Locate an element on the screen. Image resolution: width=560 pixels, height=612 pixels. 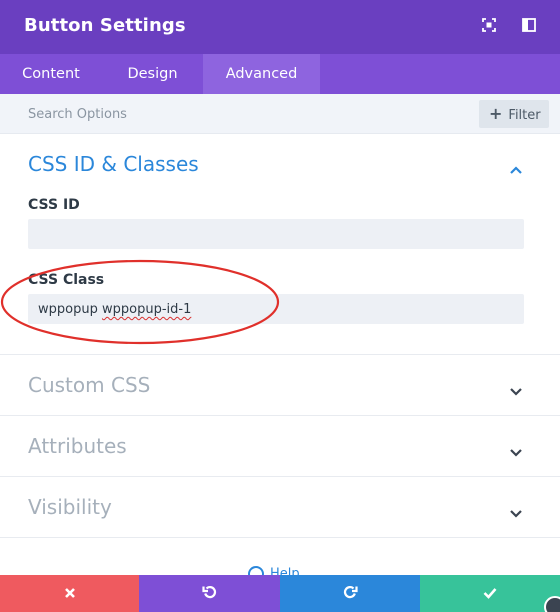
filter-button: + Filter is located at coordinates (514, 114).